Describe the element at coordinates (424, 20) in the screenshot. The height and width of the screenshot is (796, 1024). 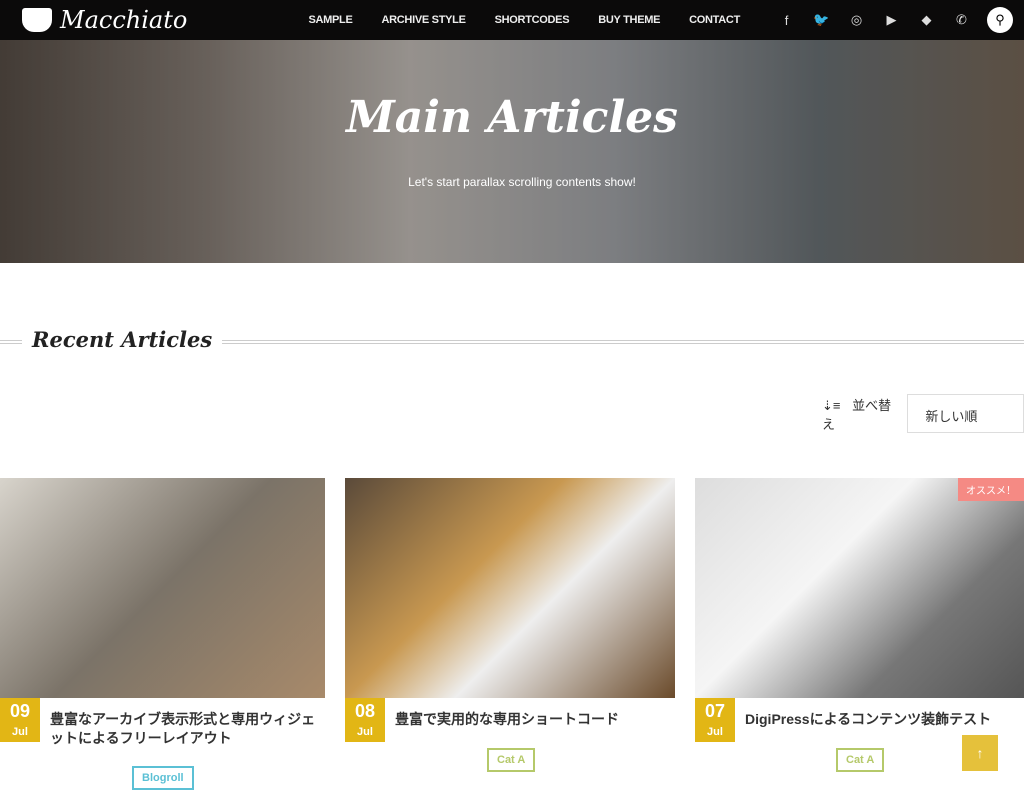
I see `nav-archive-style: ARCHIVE STYLE` at that location.